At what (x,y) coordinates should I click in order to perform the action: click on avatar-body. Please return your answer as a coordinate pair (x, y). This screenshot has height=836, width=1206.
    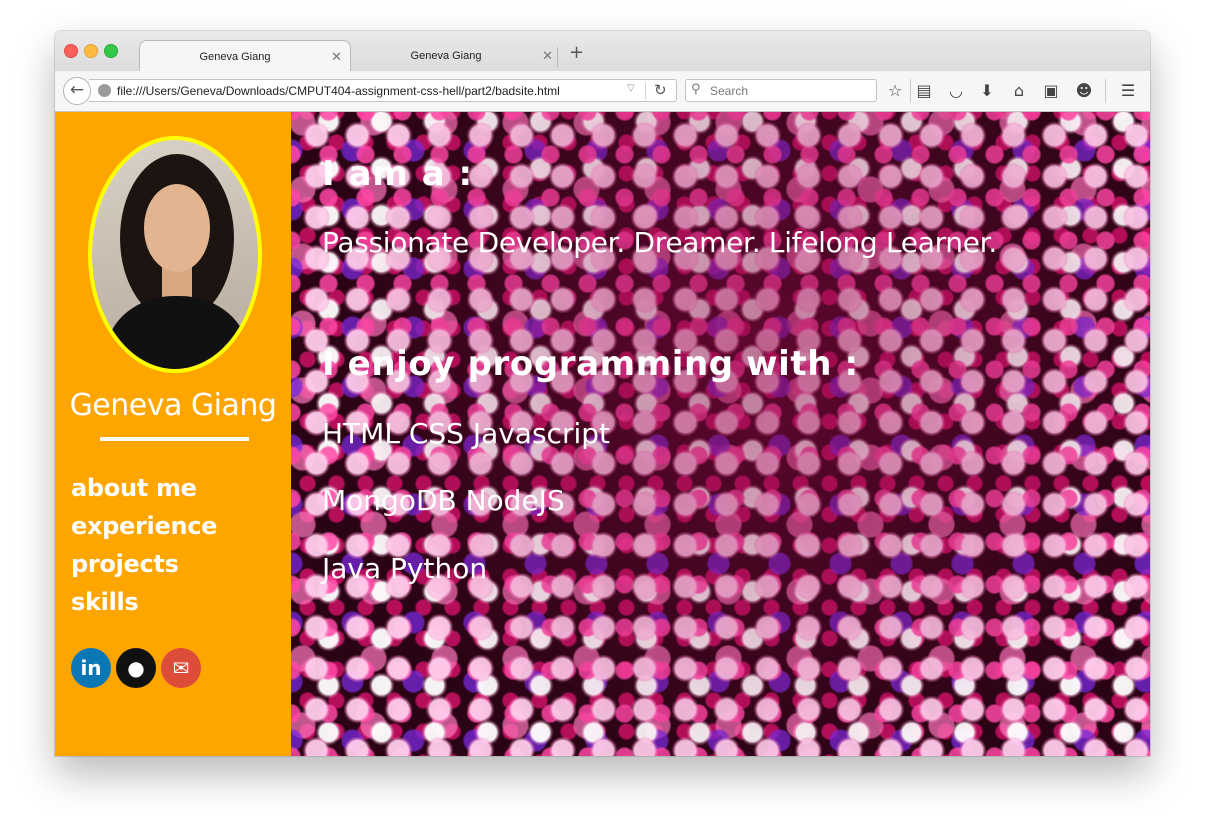
    Looking at the image, I should click on (177, 332).